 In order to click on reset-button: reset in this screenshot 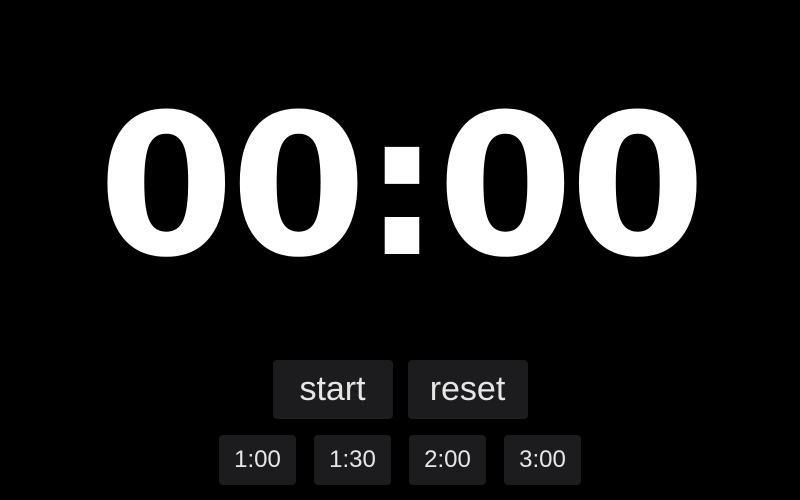, I will do `click(467, 389)`.